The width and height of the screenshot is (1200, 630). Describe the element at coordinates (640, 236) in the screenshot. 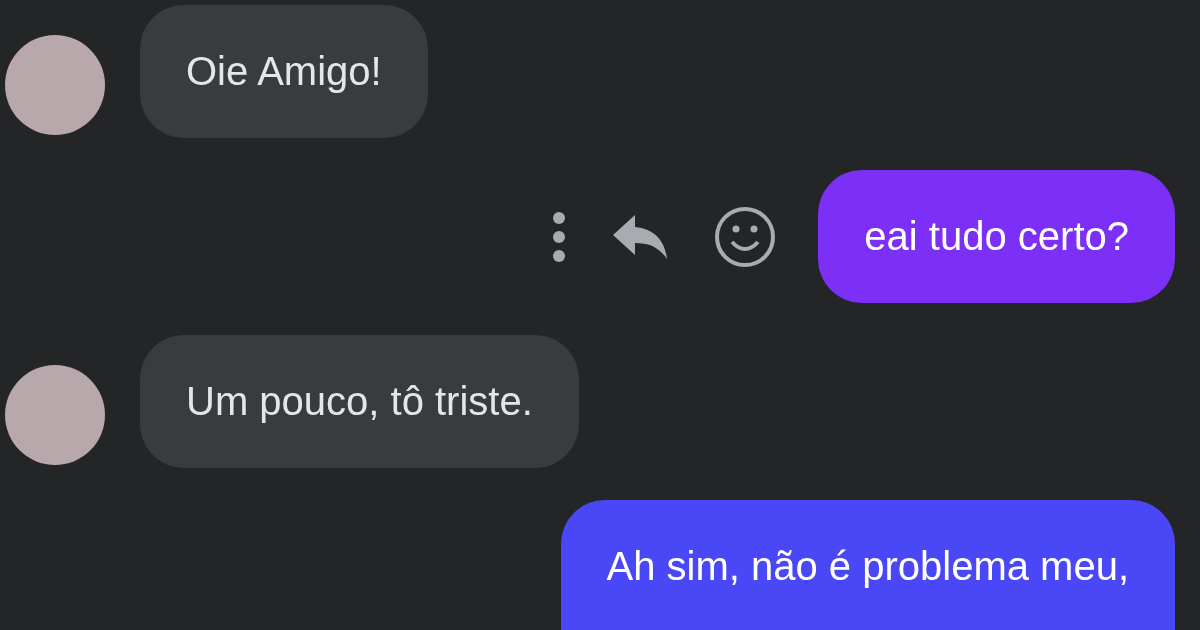

I see `reply-icon` at that location.